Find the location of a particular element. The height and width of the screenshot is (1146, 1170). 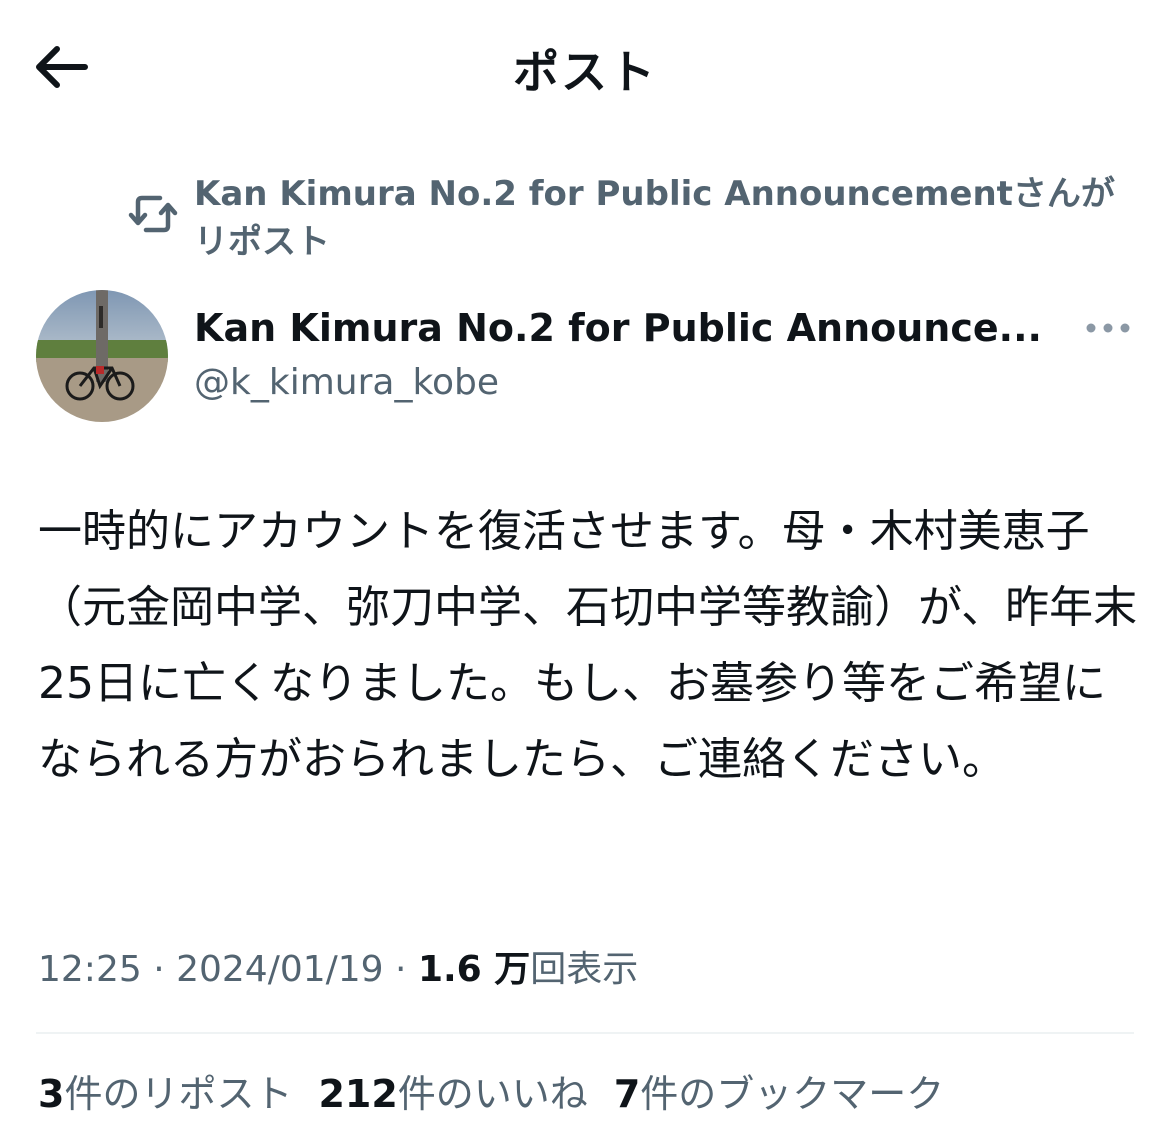

post-date: 2024/01/19 is located at coordinates (280, 969).